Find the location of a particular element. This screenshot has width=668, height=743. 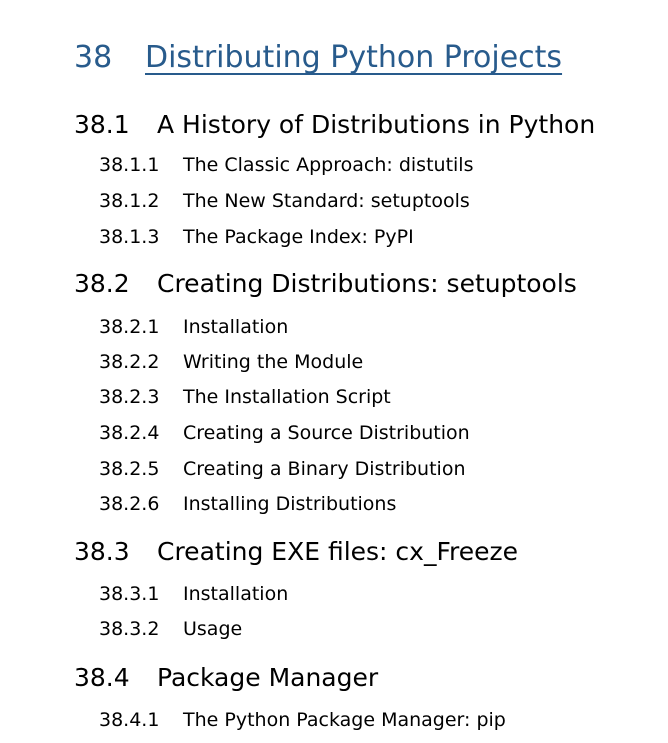

subsection-title: The Package Index: PyPI is located at coordinates (298, 237).